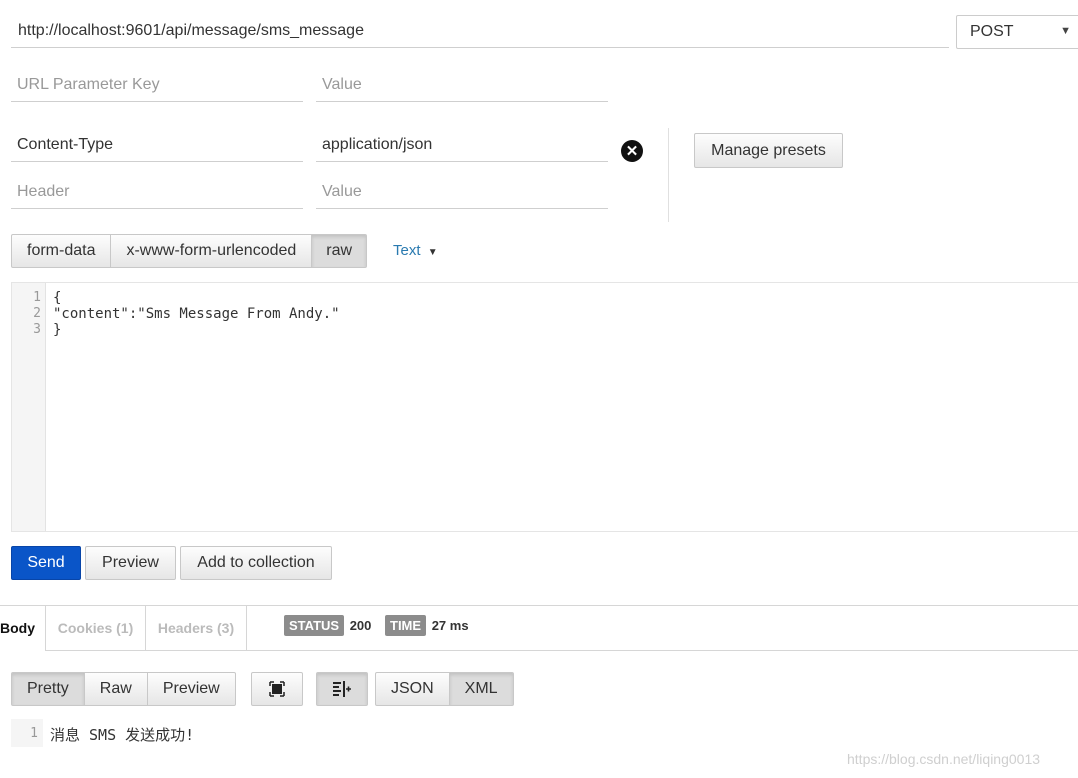 The image size is (1078, 778). Describe the element at coordinates (668, 175) in the screenshot. I see `header-divider` at that location.